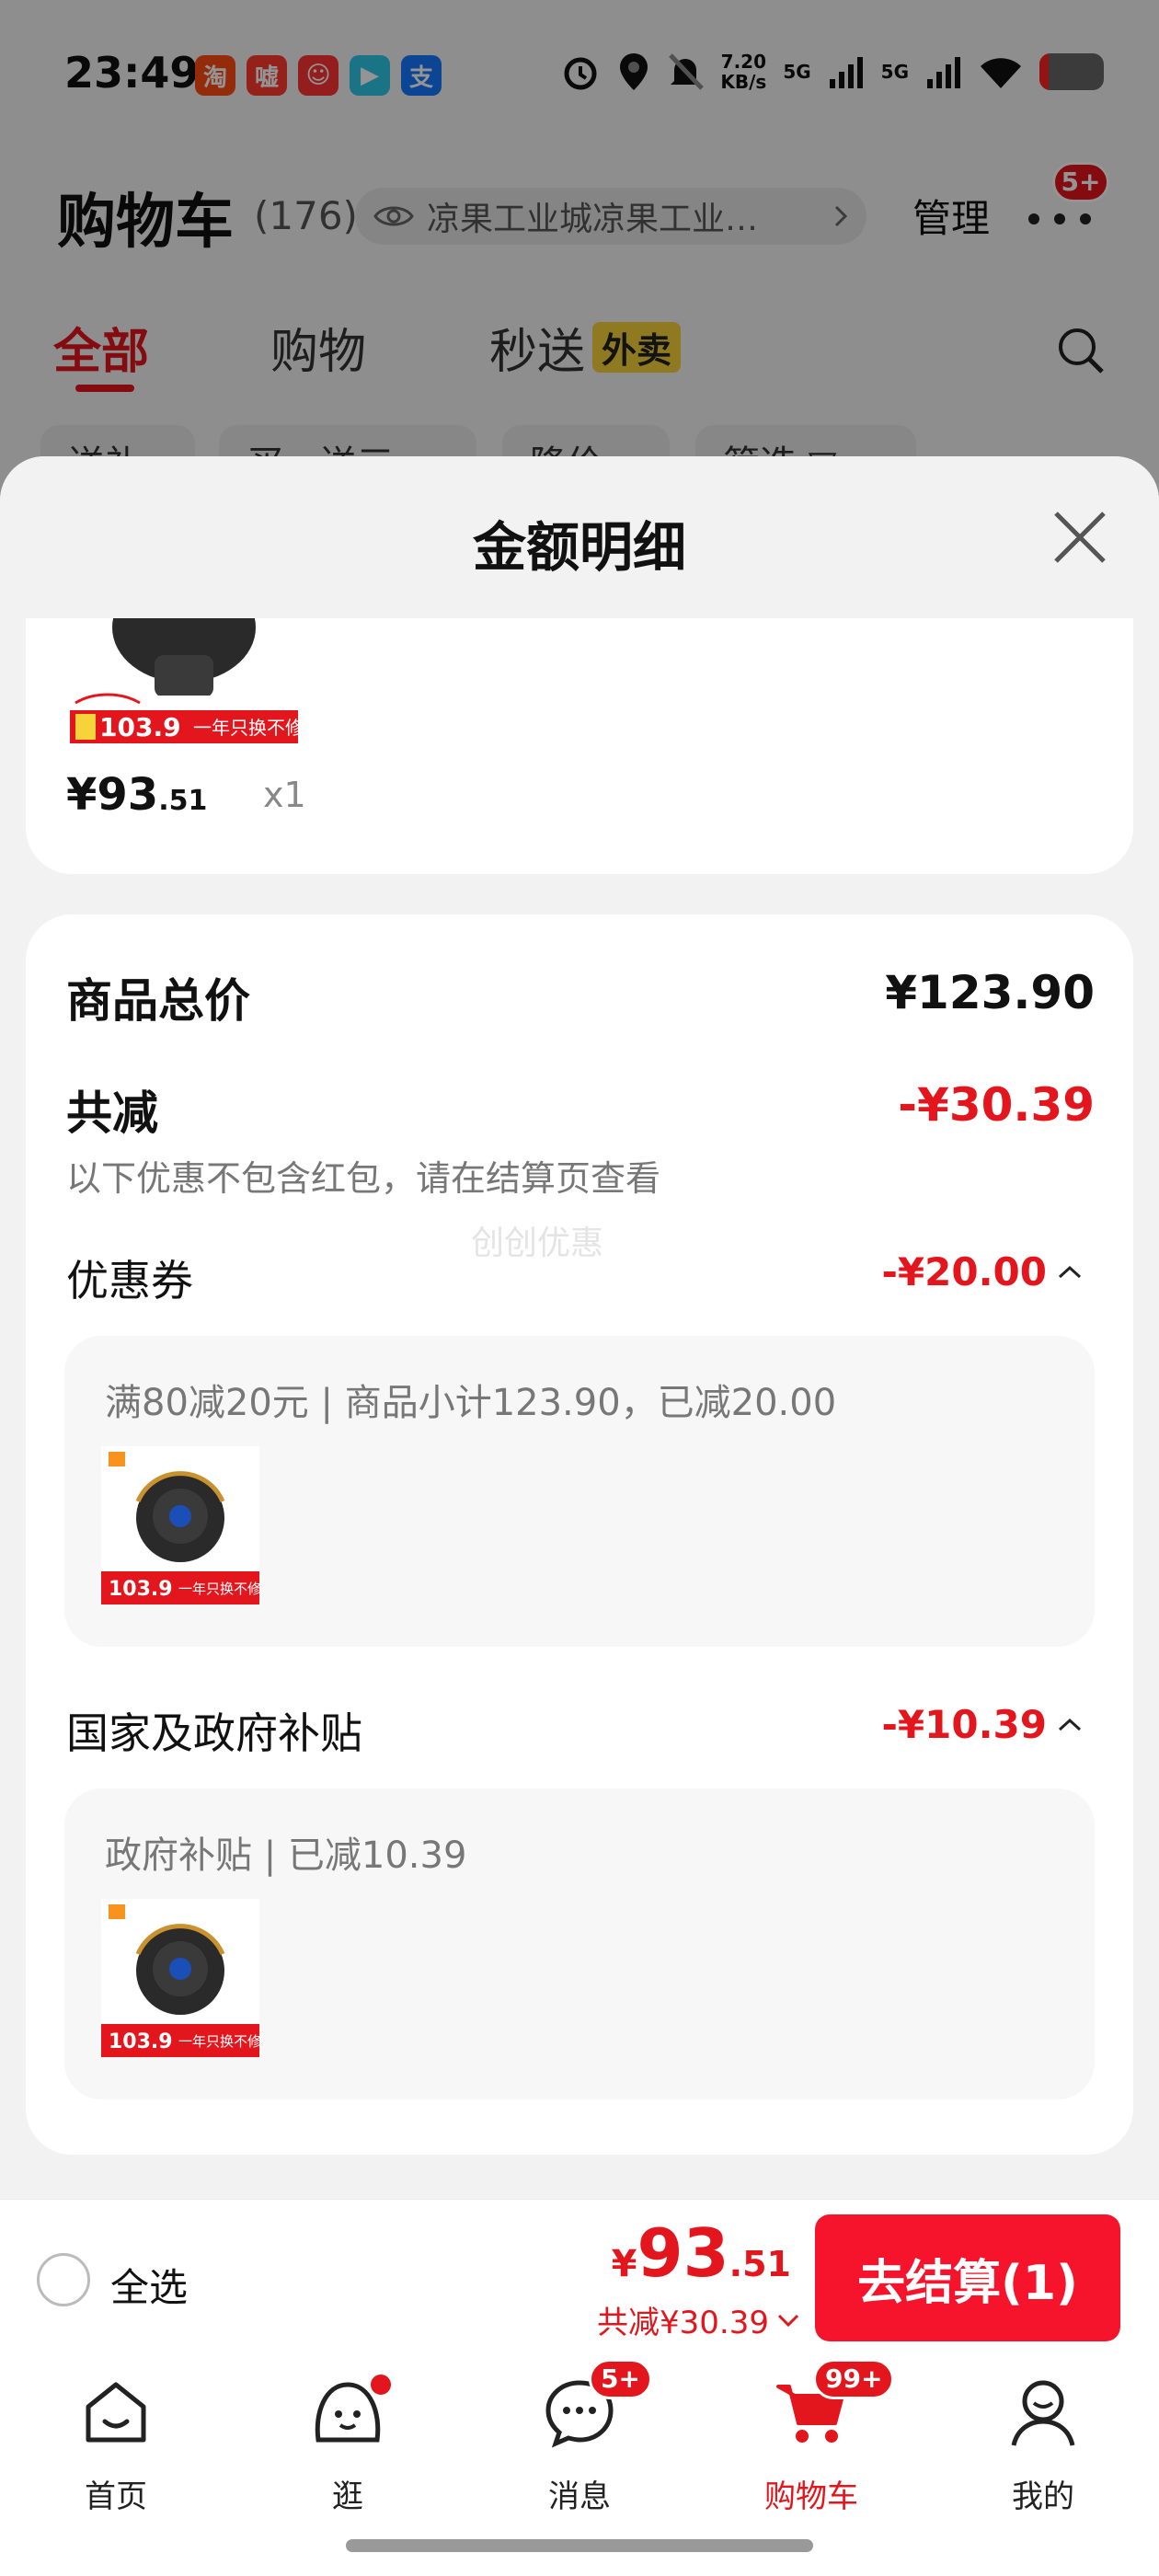  I want to click on checkout-button: 去结算(1), so click(967, 2277).